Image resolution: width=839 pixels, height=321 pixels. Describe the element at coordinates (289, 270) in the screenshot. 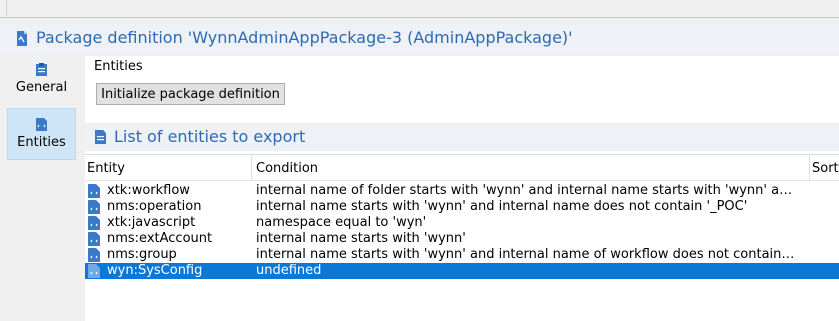

I see `condition-cell: undefined` at that location.